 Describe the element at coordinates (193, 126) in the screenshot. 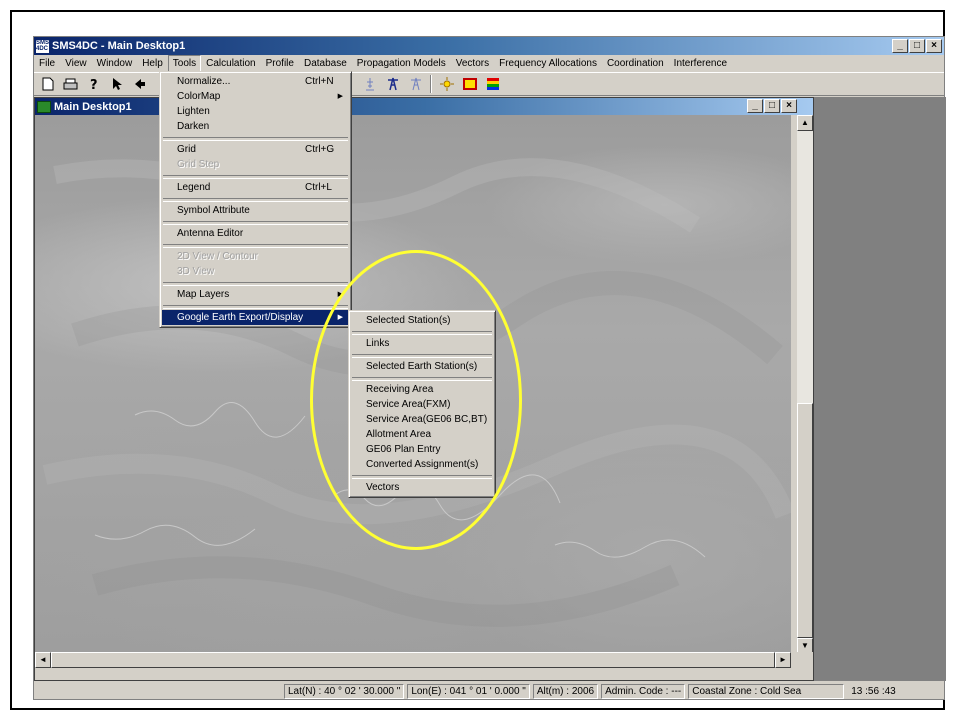

I see `menu-item-label: Darken` at that location.